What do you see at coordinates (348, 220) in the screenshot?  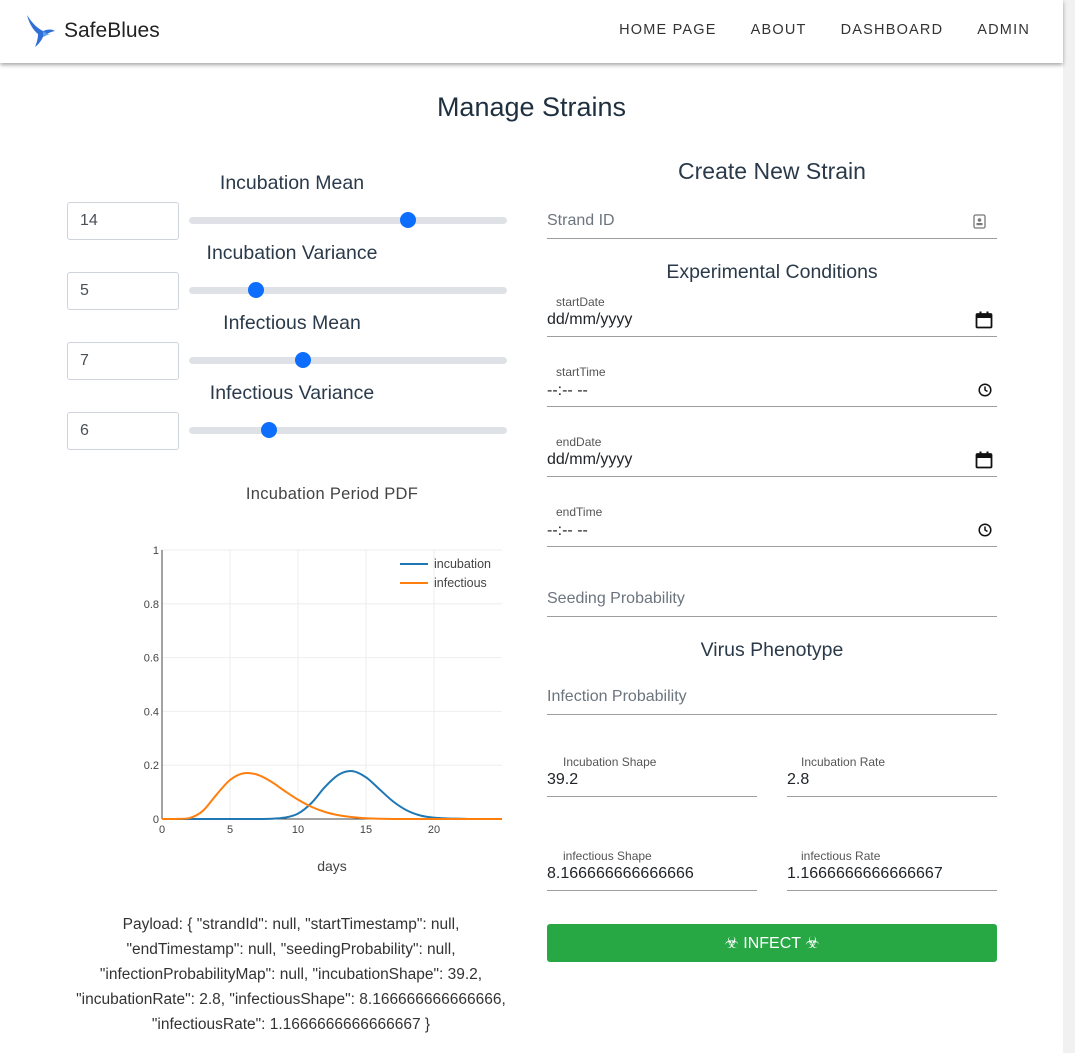 I see `incubation-mean-slider` at bounding box center [348, 220].